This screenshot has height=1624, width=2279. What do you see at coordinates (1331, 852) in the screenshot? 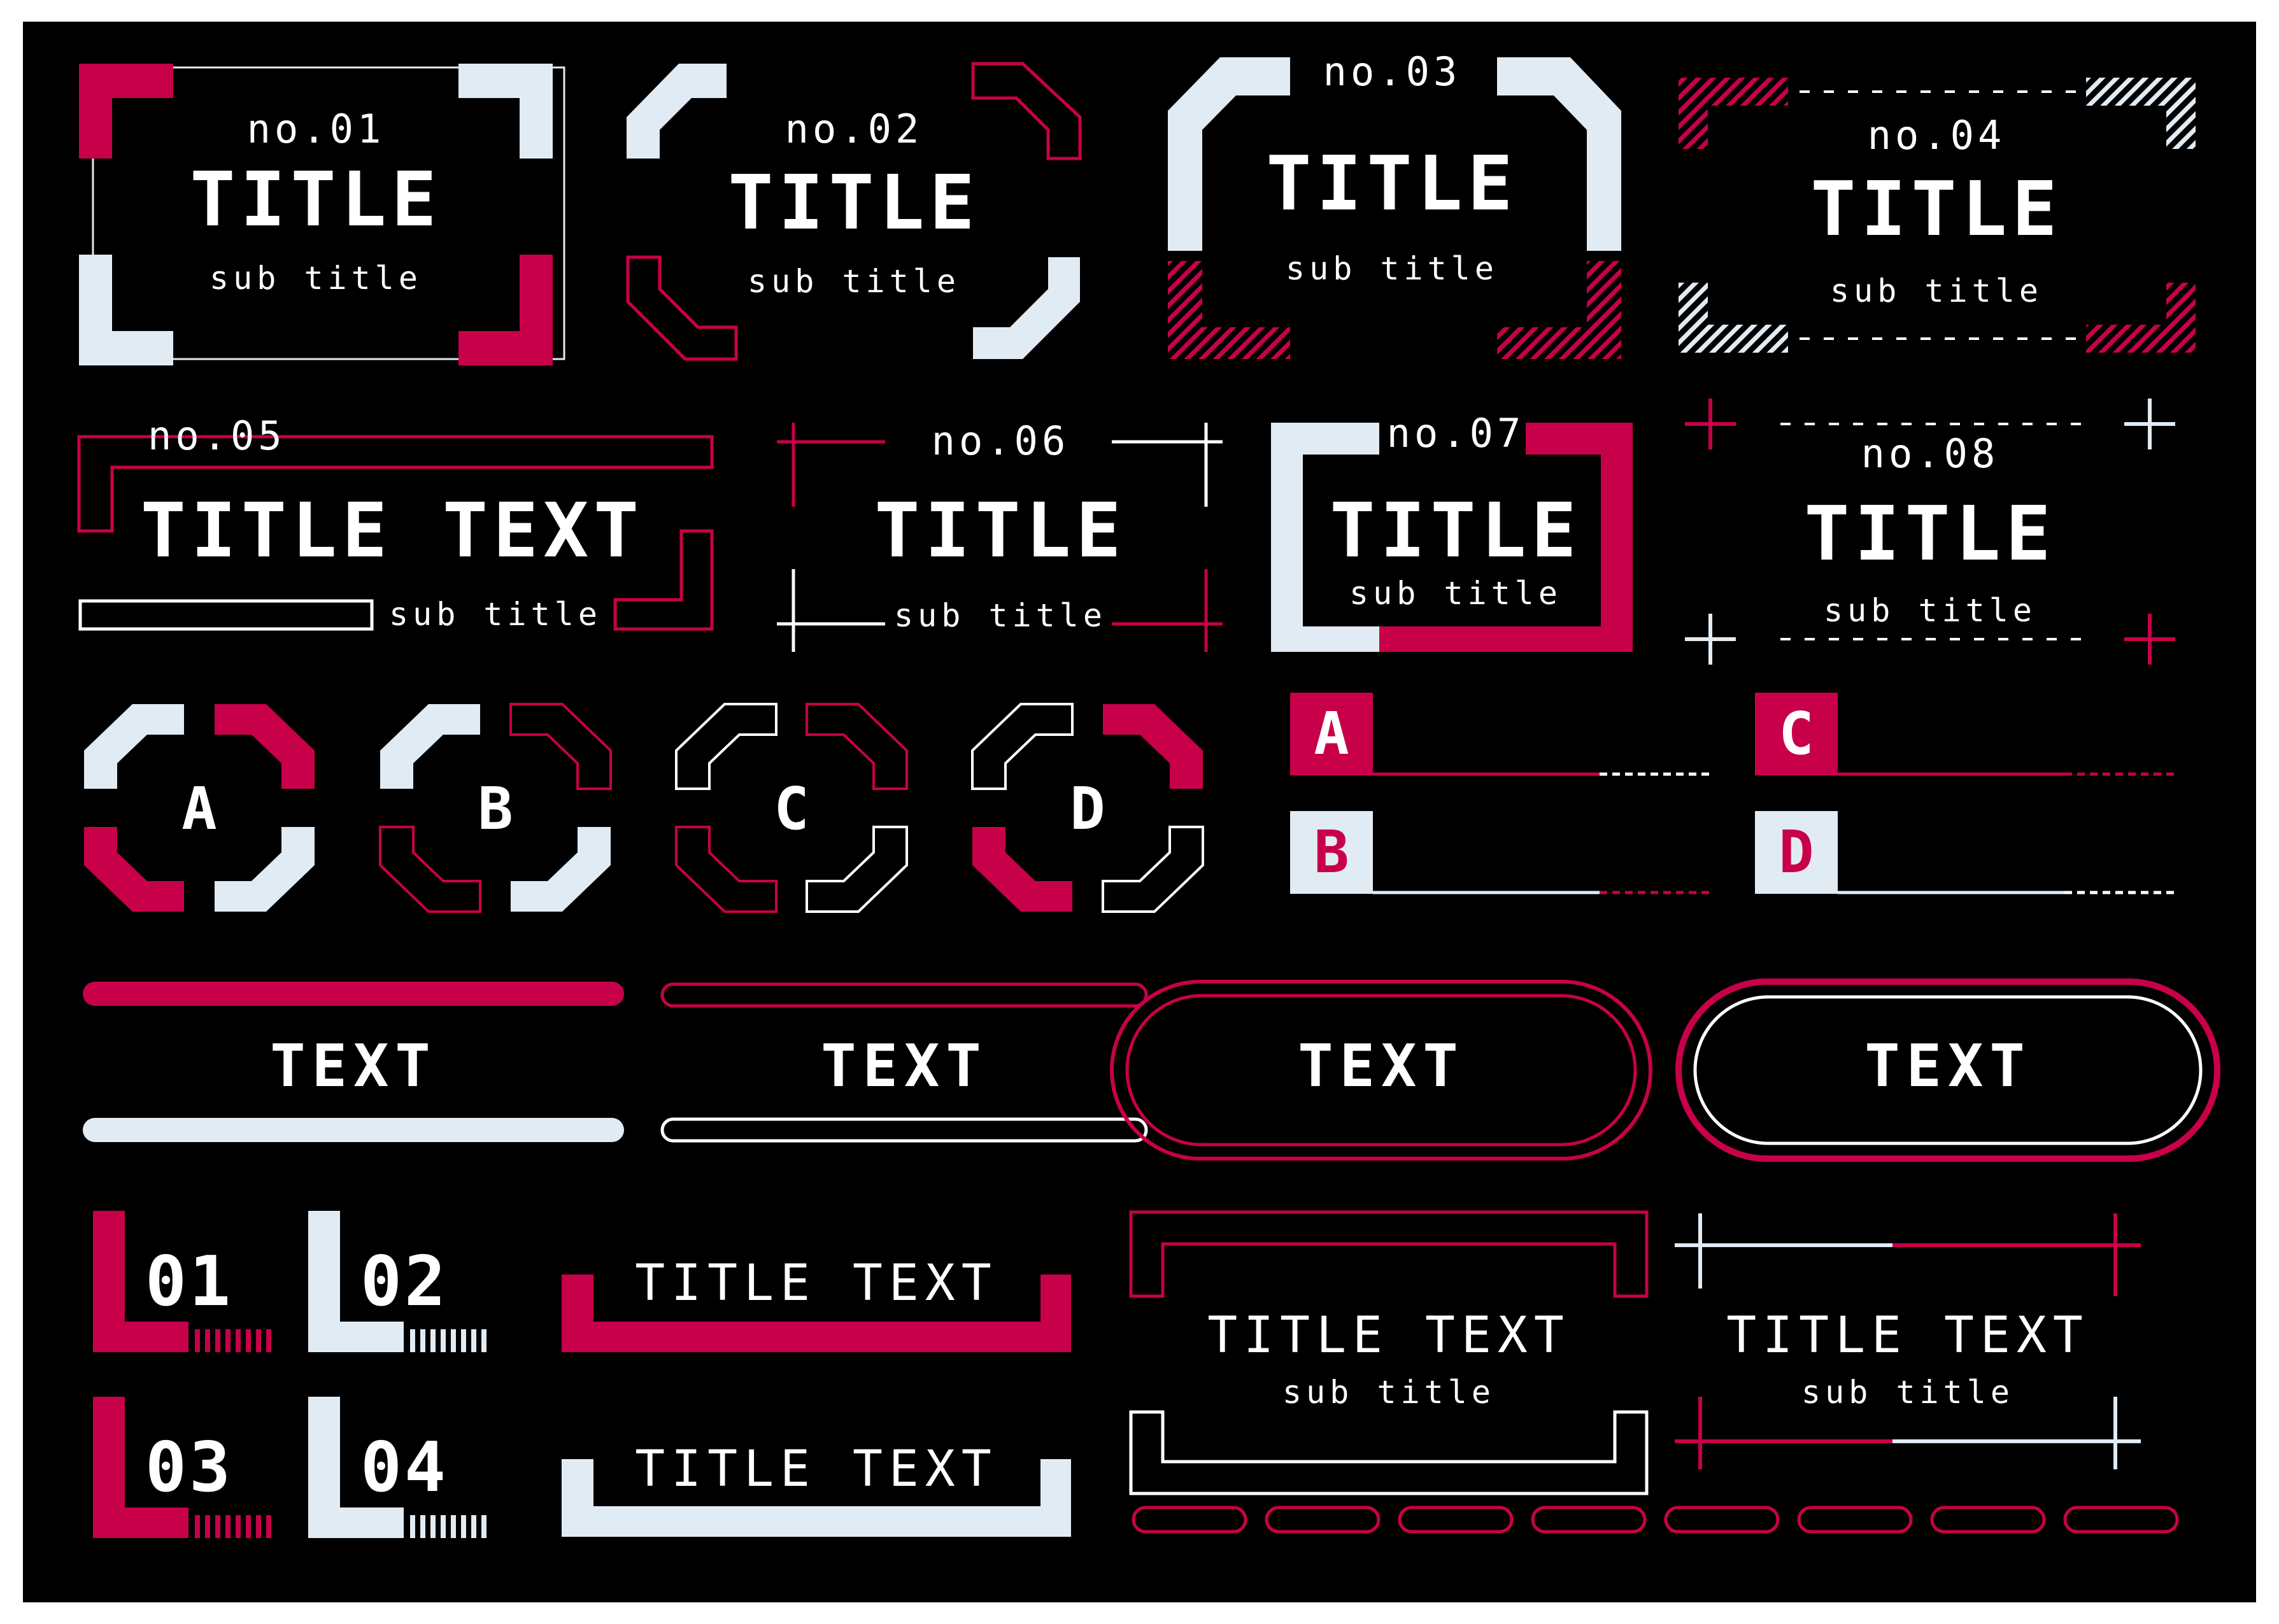
I see `tab-b-letter: B` at bounding box center [1331, 852].